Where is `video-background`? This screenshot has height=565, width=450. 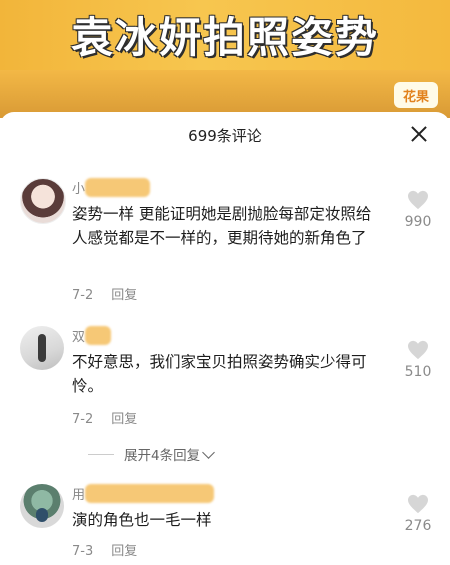
video-background is located at coordinates (225, 94).